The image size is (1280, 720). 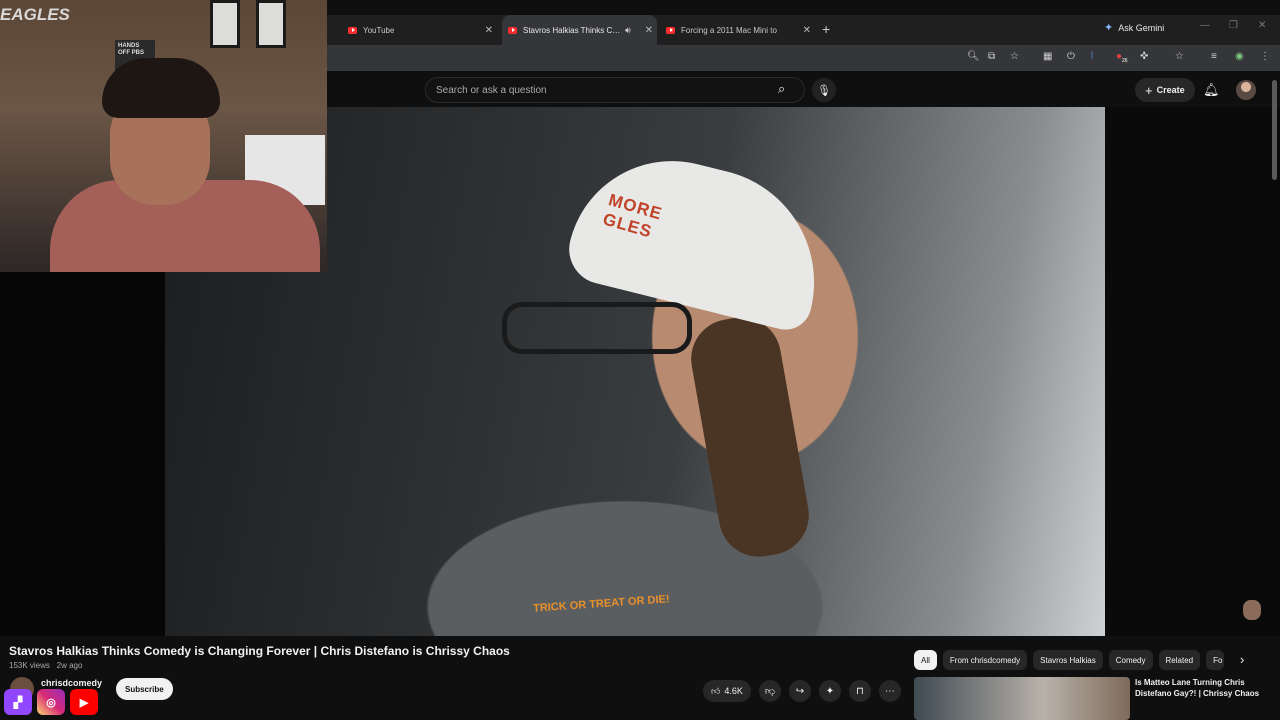 I want to click on more-dots-icon: ⋯, so click(x=889, y=691).